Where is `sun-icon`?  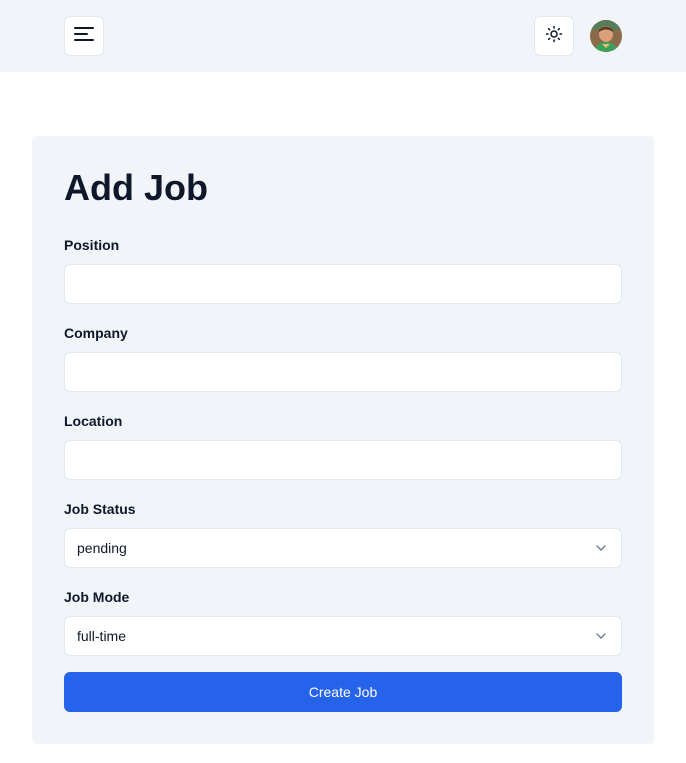
sun-icon is located at coordinates (554, 36).